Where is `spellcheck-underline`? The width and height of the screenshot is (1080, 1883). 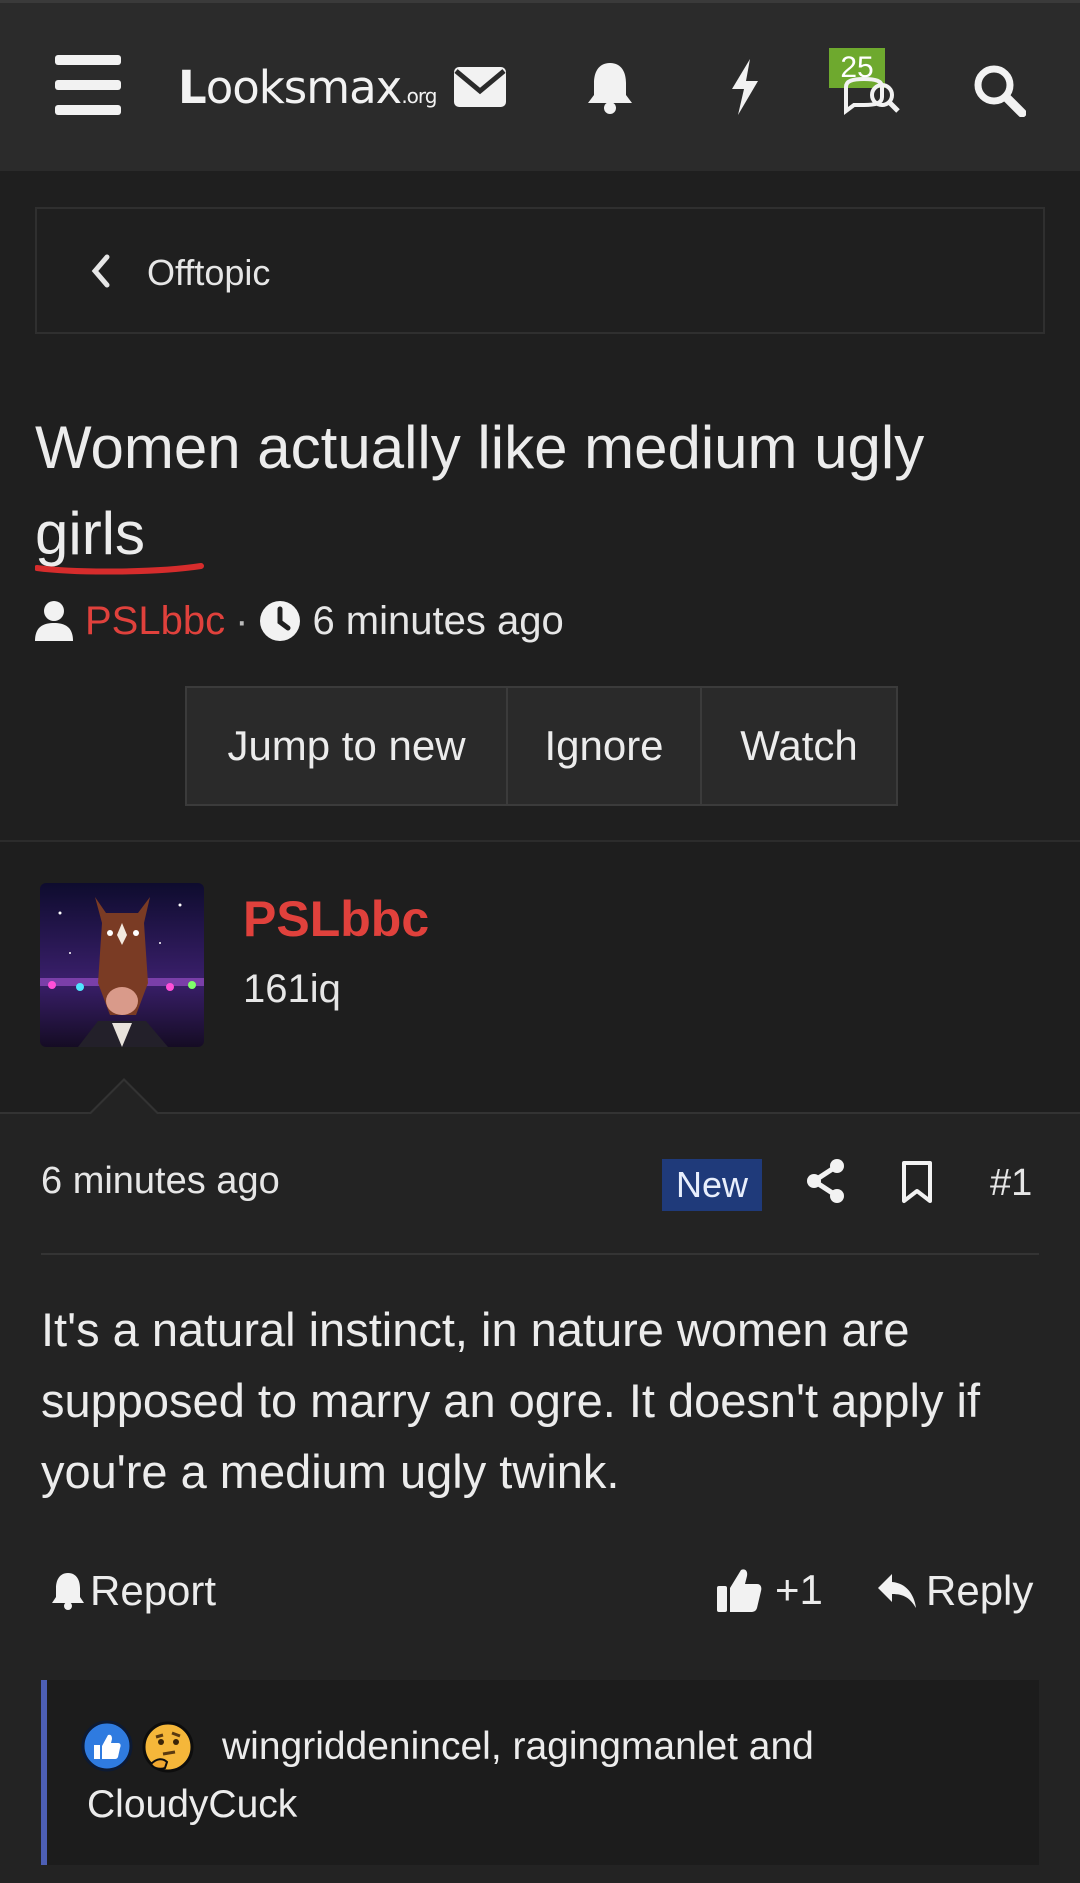 spellcheck-underline is located at coordinates (119, 569).